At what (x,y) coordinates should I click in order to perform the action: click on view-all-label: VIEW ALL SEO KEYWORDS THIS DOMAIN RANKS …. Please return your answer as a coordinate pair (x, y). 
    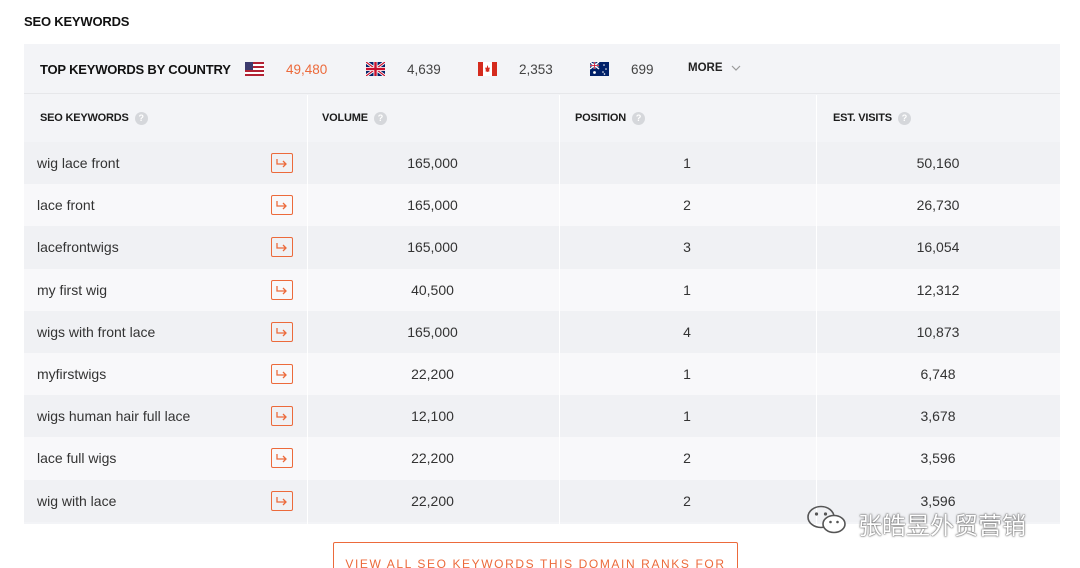
    Looking at the image, I should click on (535, 562).